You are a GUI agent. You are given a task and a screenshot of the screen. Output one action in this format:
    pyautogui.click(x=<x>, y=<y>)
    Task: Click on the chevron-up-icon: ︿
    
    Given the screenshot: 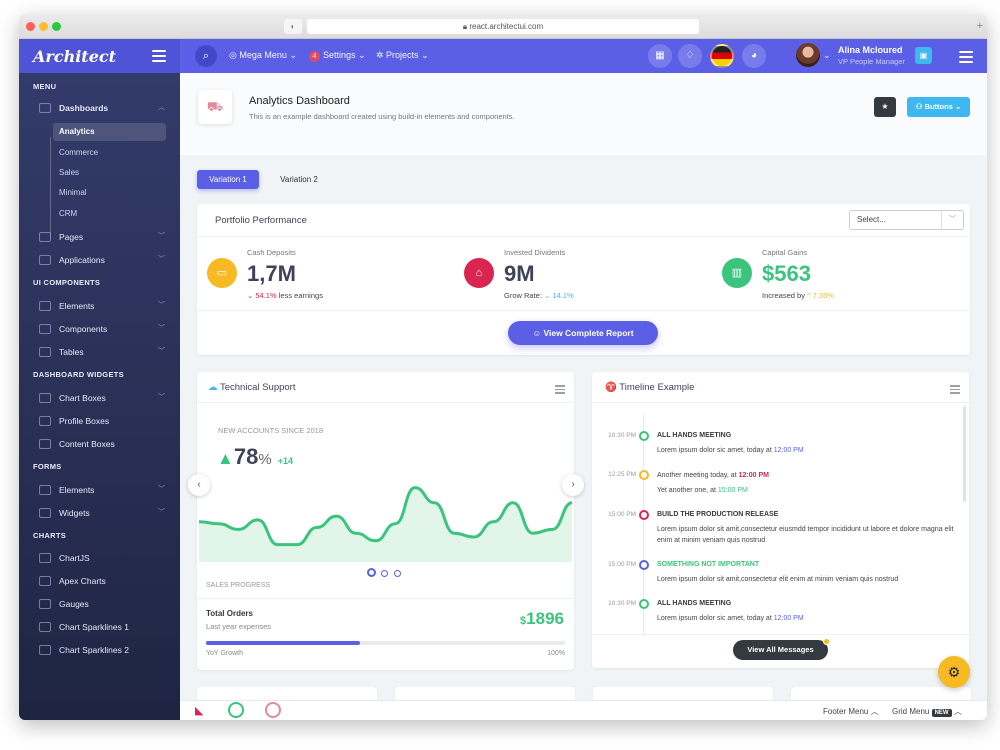 What is the action you would take?
    pyautogui.click(x=161, y=107)
    